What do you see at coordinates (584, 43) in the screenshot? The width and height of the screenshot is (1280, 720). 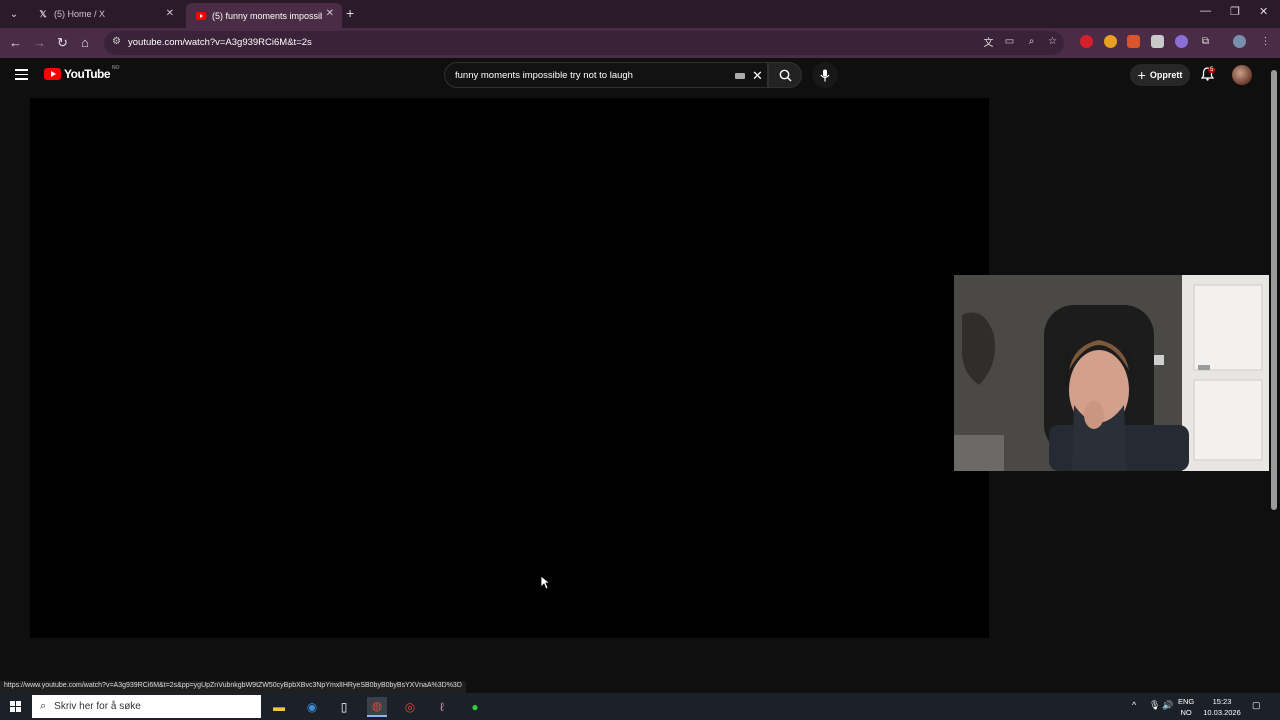 I see `address-bar: ⚙ youtube.com/watch?v=A3g939RCi6M&t=2s` at bounding box center [584, 43].